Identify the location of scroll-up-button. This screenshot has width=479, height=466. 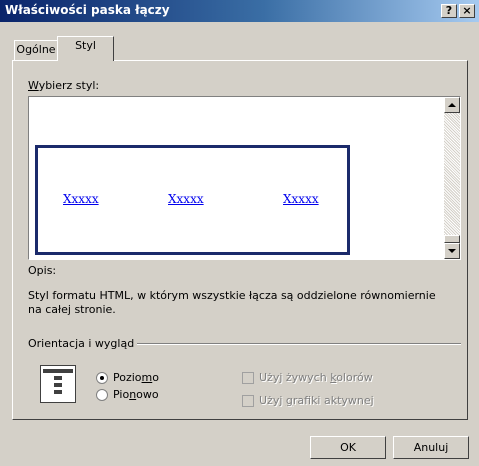
(452, 105).